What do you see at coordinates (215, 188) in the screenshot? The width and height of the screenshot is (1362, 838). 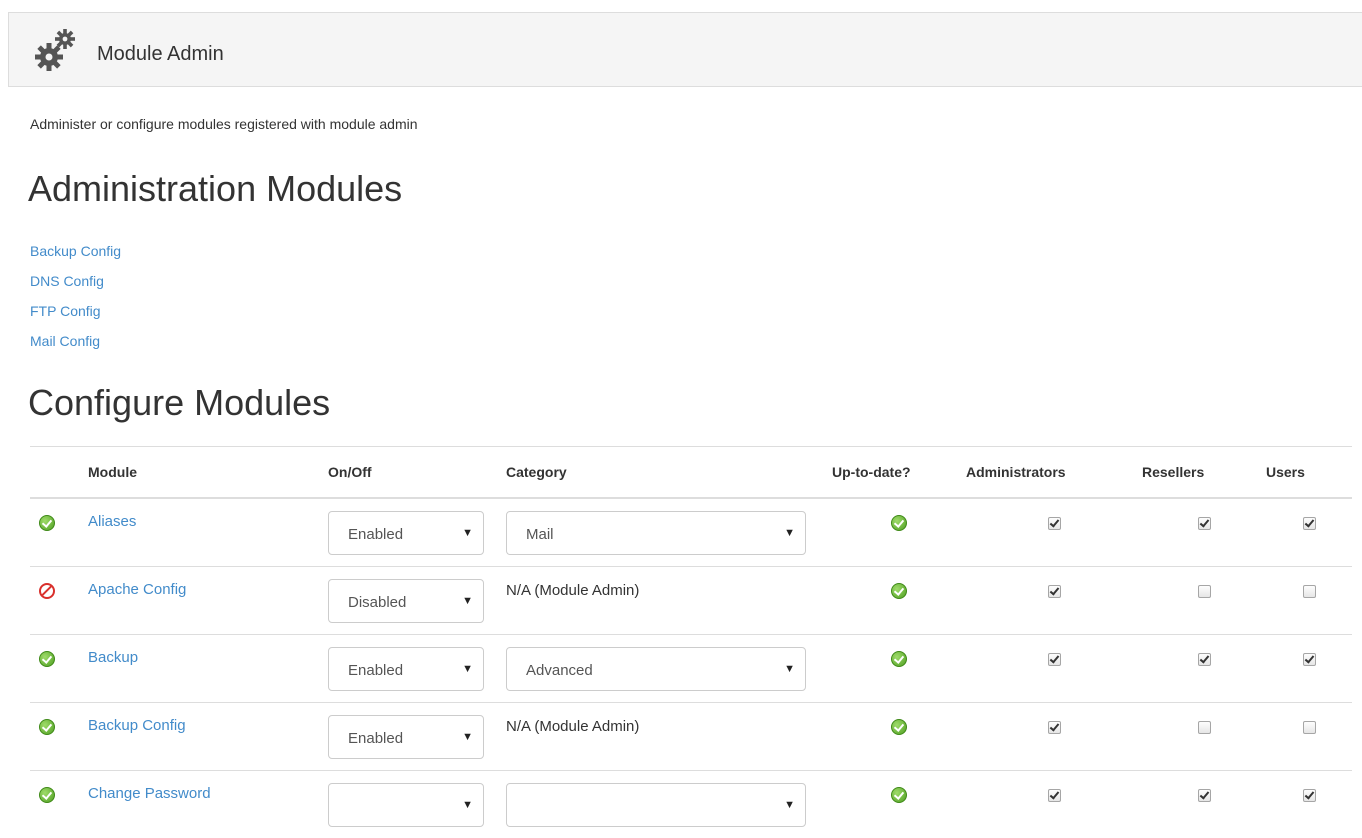 I see `admin-modules-heading: Administration Modules` at bounding box center [215, 188].